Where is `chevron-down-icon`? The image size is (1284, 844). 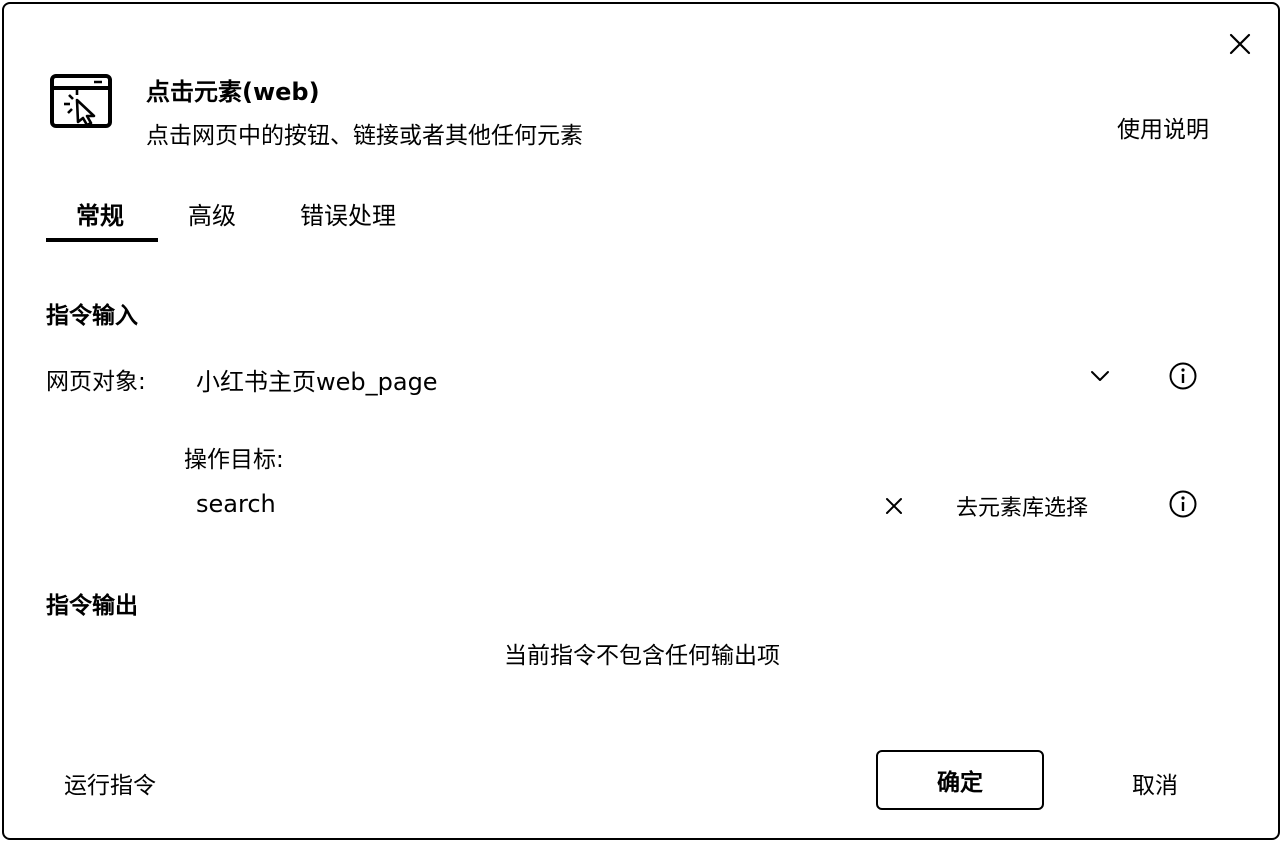
chevron-down-icon is located at coordinates (1100, 376).